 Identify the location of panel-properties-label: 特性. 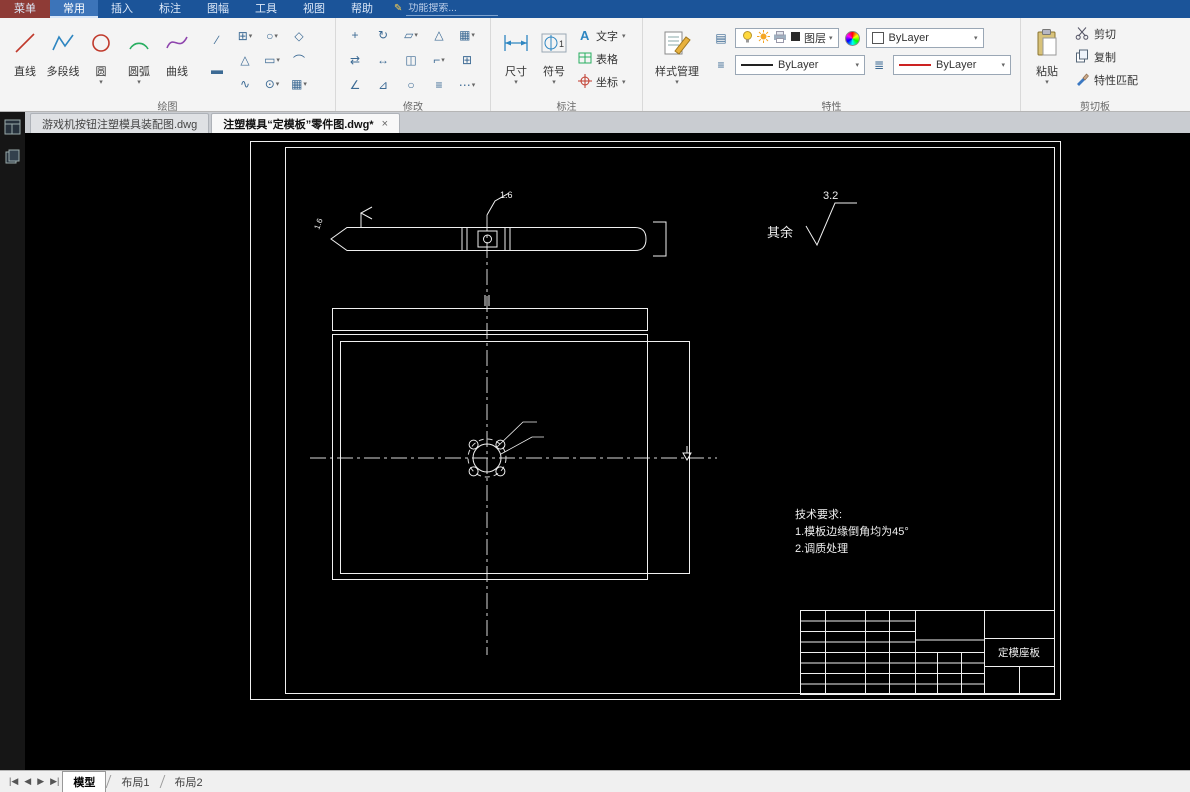
(831, 107).